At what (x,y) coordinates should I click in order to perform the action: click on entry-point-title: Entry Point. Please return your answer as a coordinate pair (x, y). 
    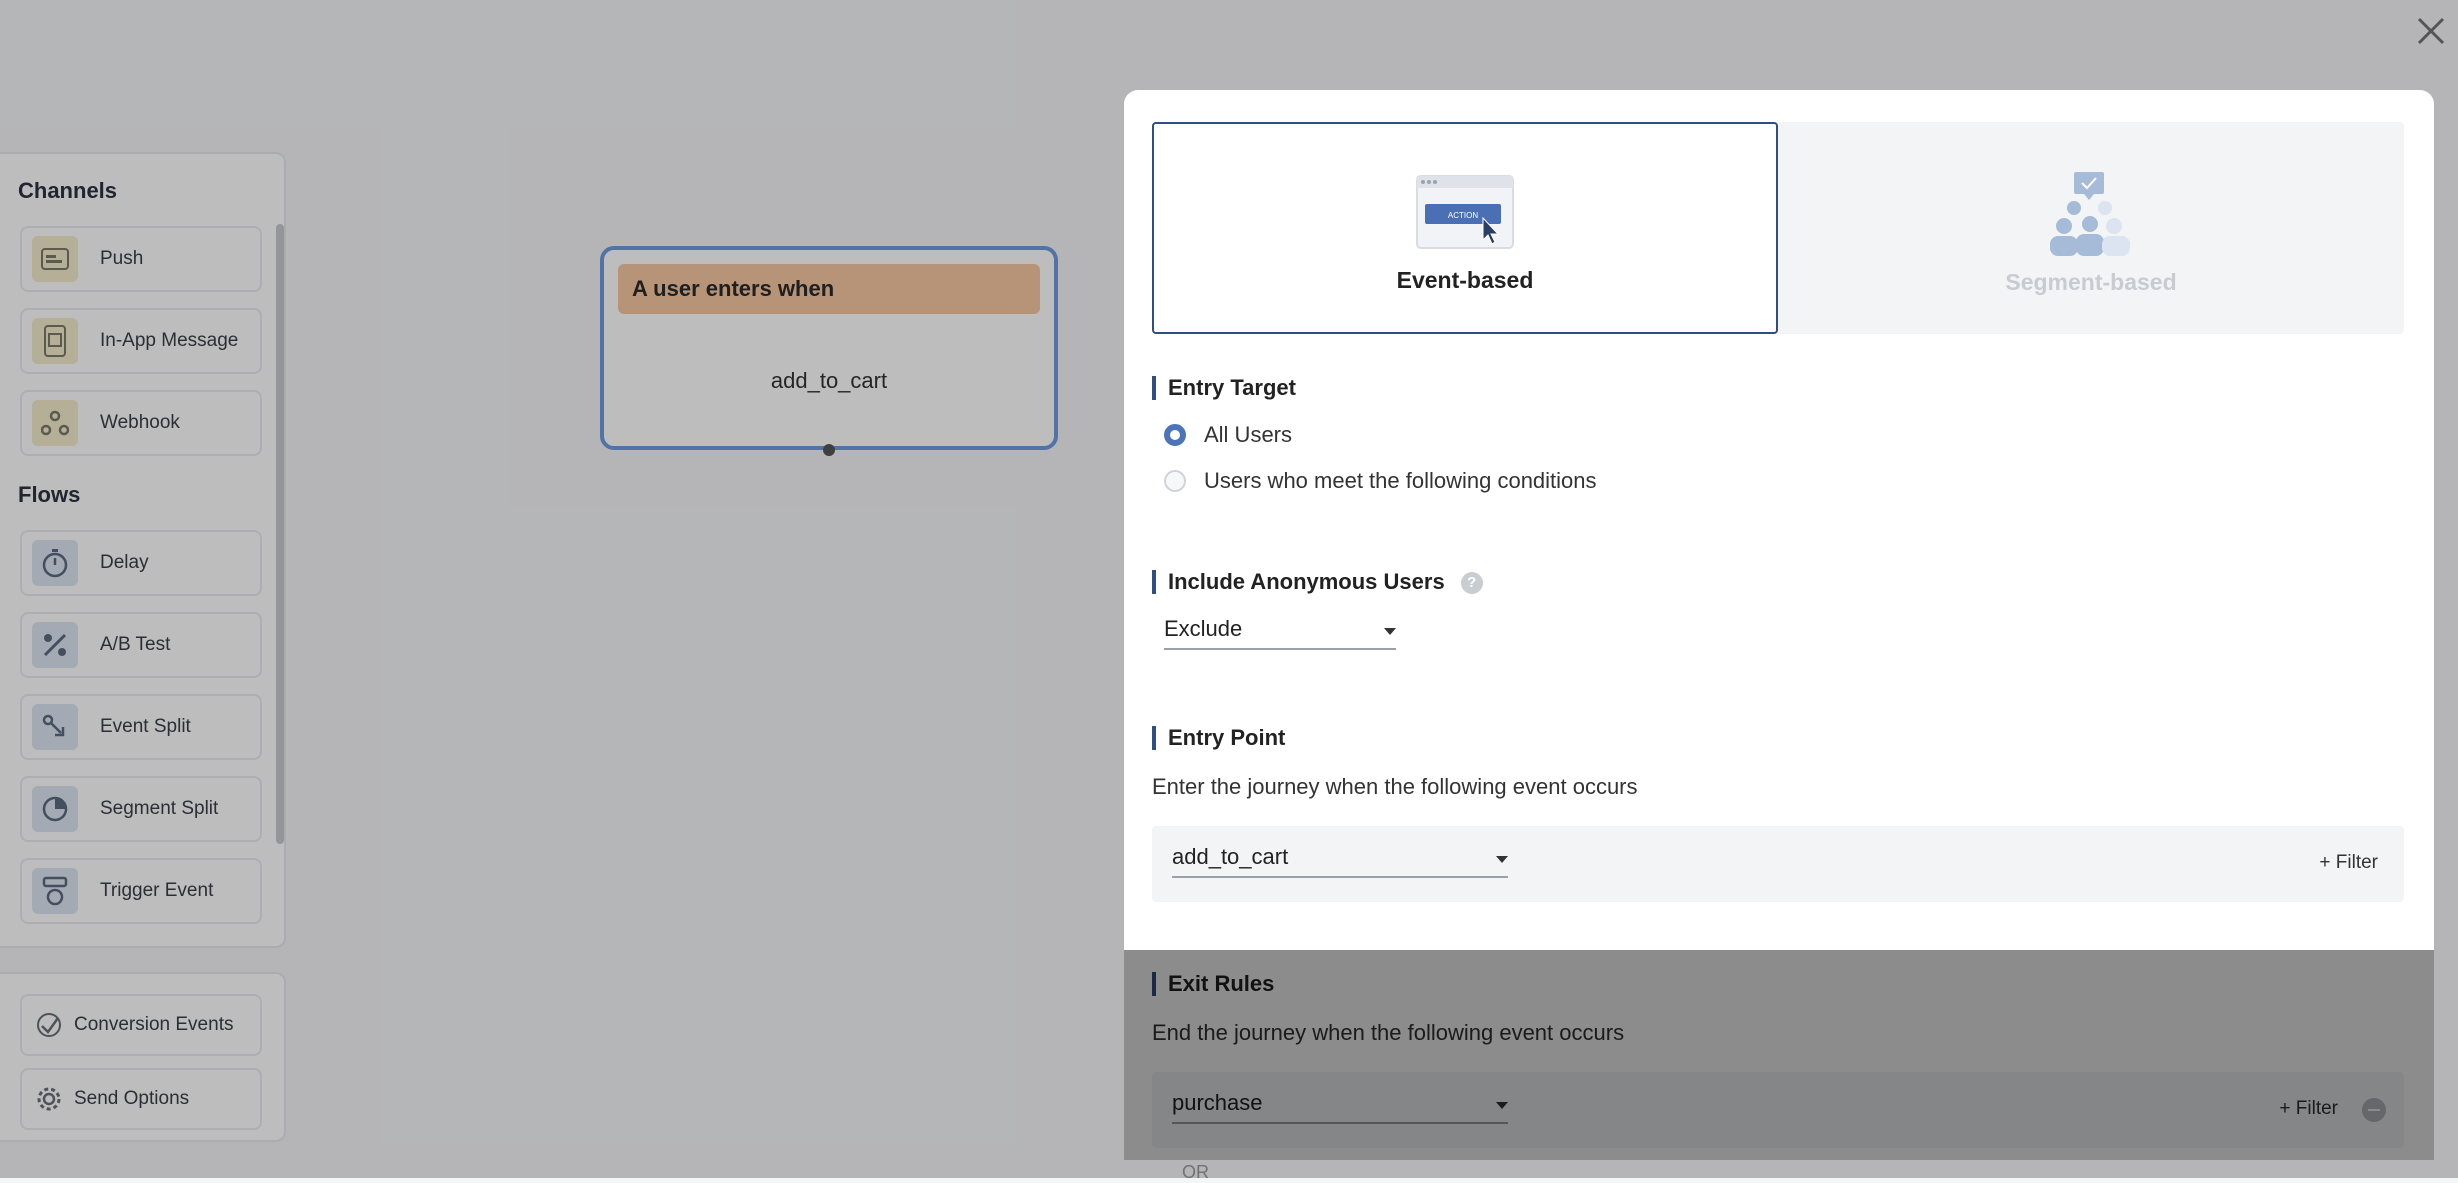
    Looking at the image, I should click on (1218, 738).